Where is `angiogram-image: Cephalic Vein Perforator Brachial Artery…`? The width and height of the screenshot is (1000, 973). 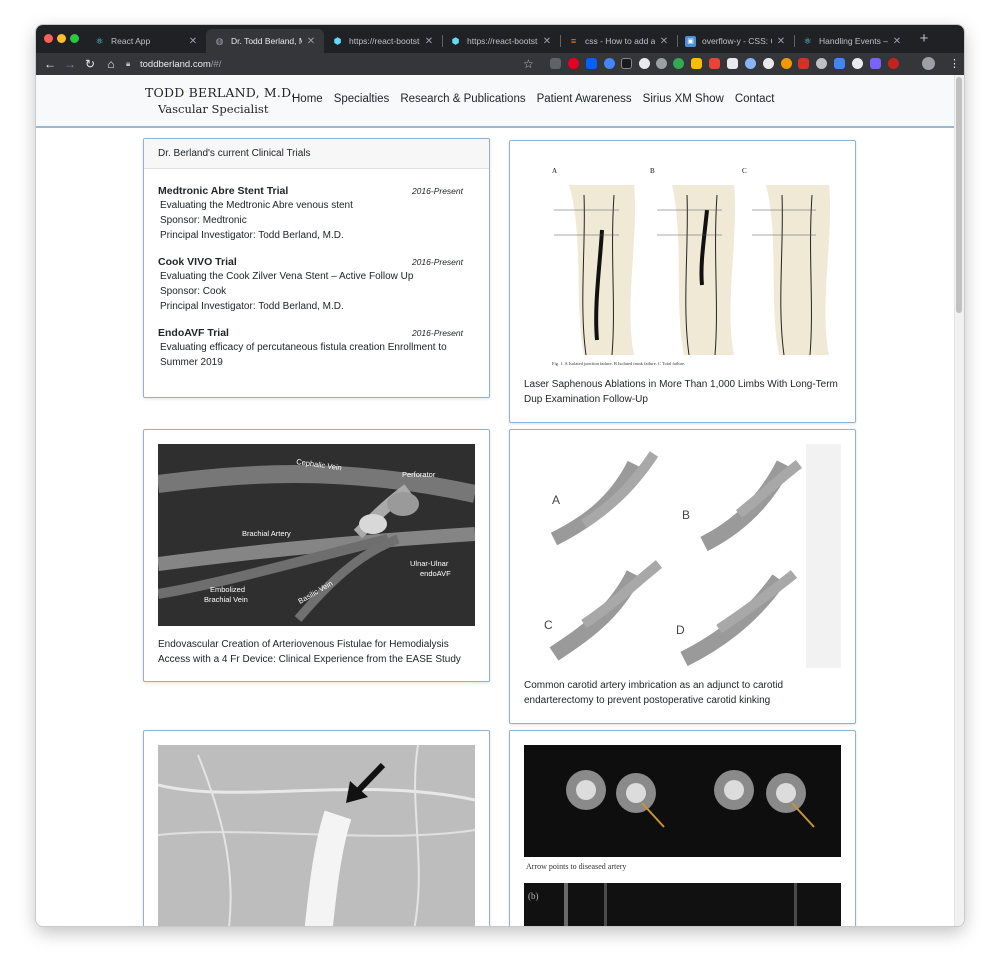
angiogram-image: Cephalic Vein Perforator Brachial Artery… is located at coordinates (316, 539).